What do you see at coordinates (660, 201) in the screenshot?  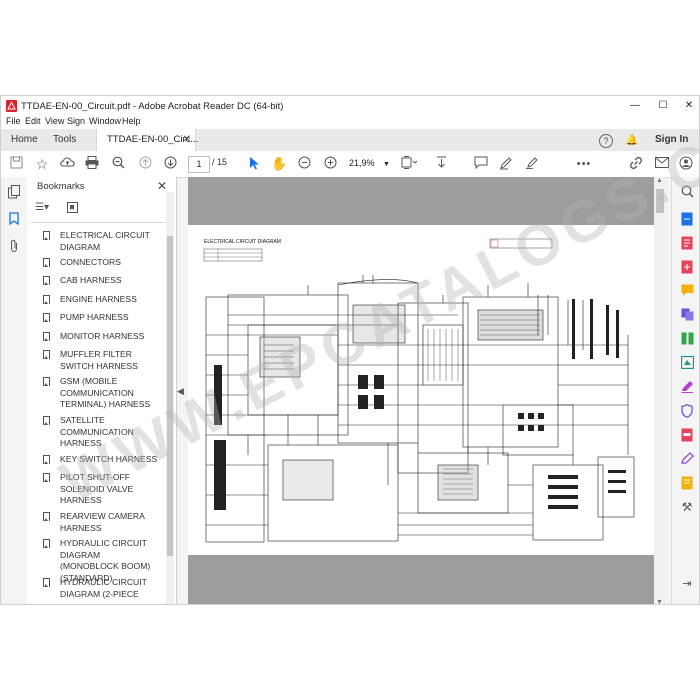 I see `document-scrollbar-thumb` at bounding box center [660, 201].